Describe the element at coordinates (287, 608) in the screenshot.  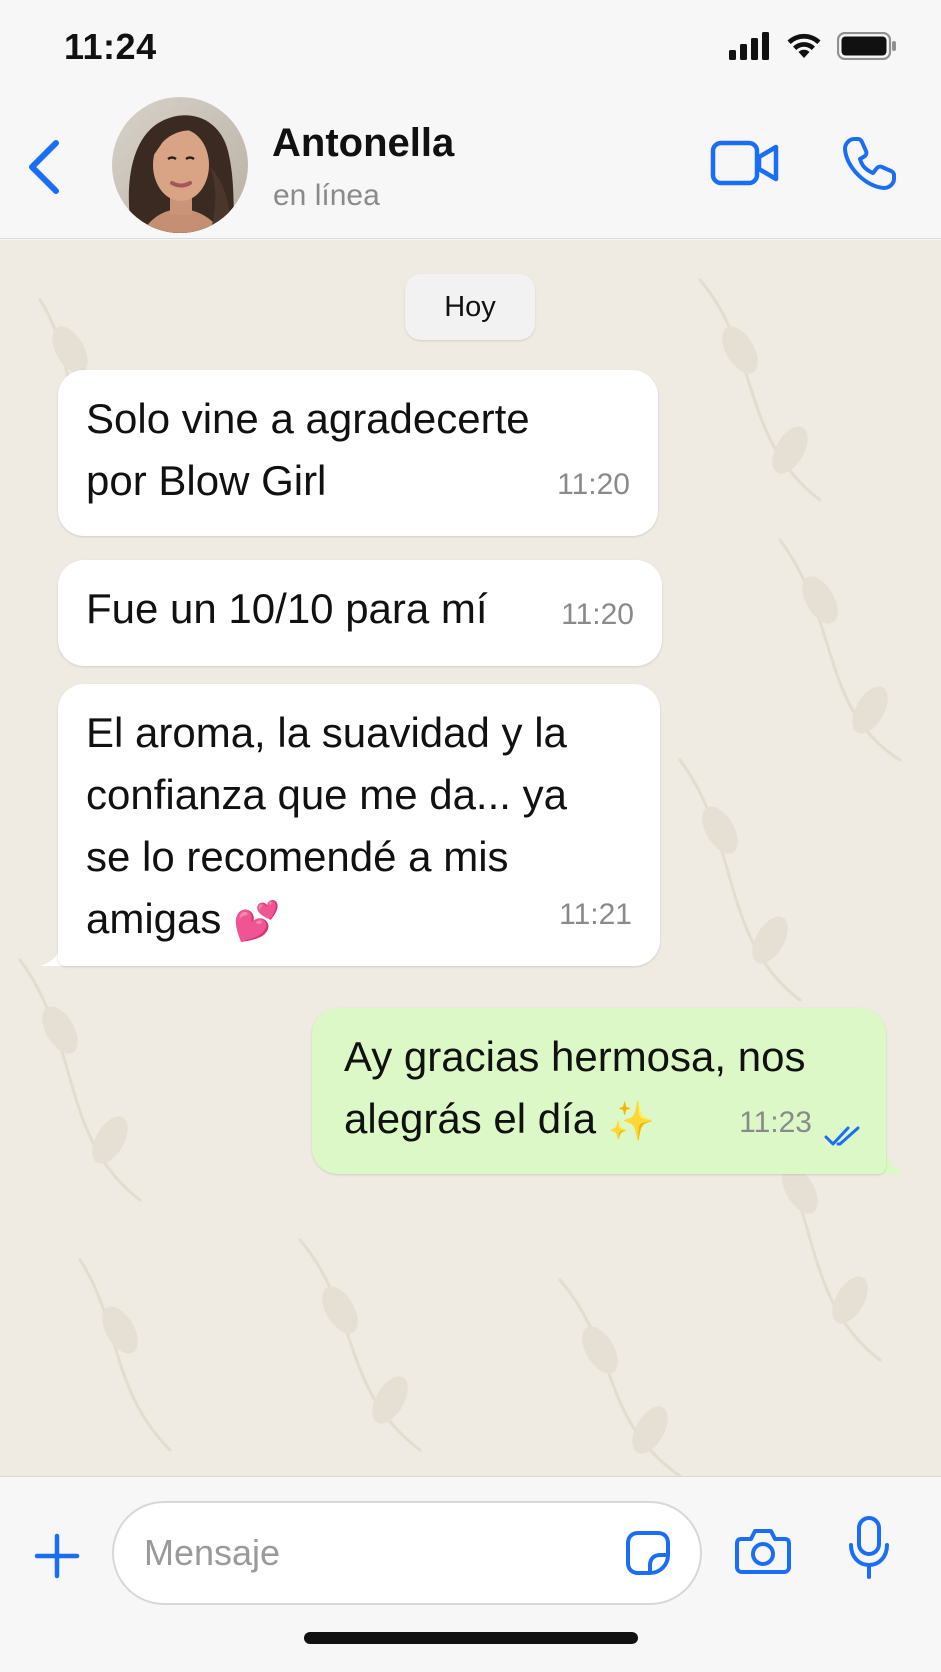
I see `message-text: Fue un 10/10 para mí` at that location.